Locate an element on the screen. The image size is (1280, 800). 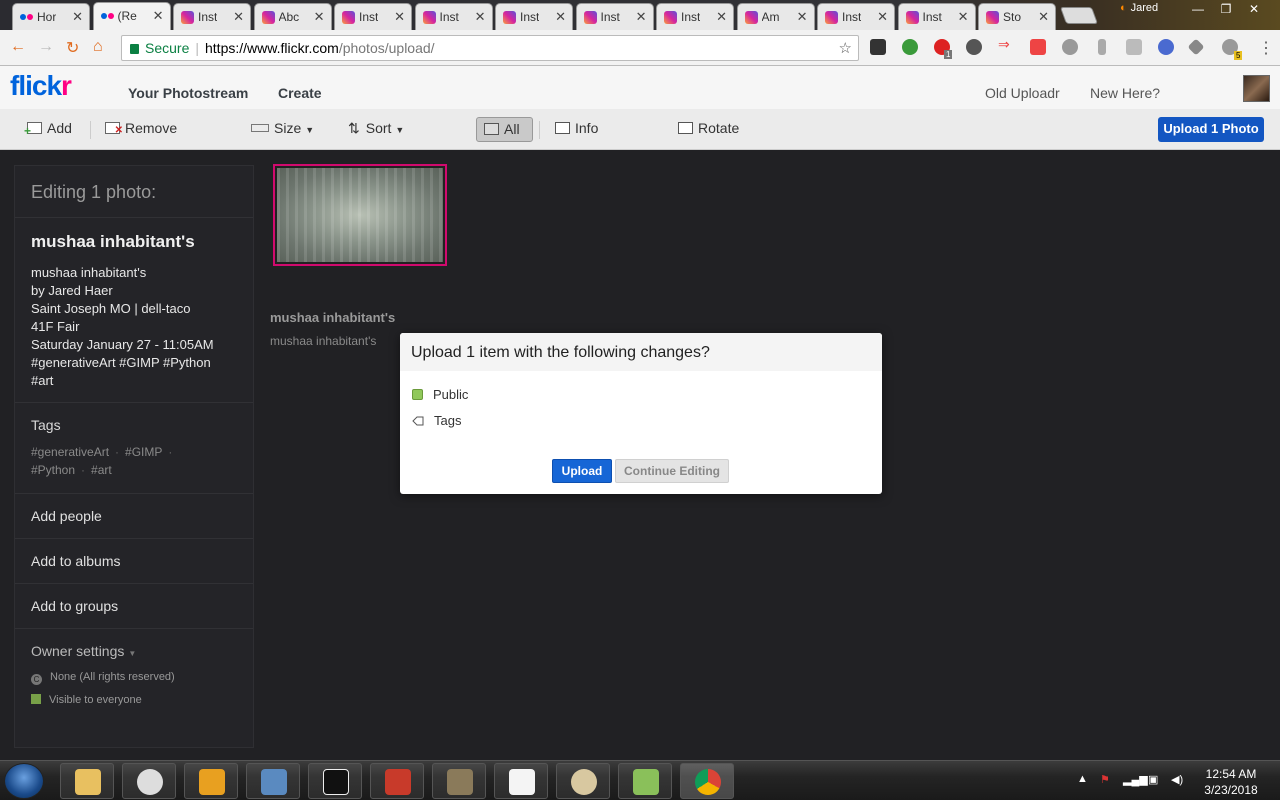
nav-new-here: New Here? is located at coordinates (1125, 93).